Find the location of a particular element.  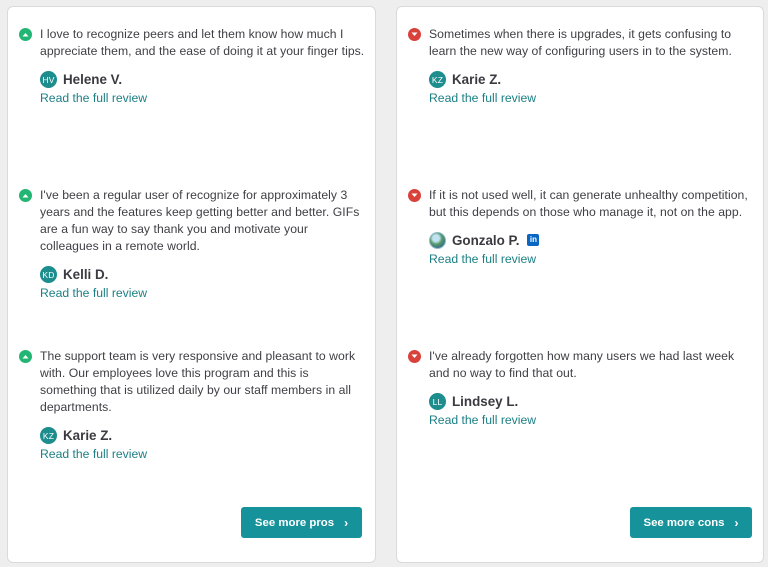

see-more-cons-label: See more cons is located at coordinates (684, 522).